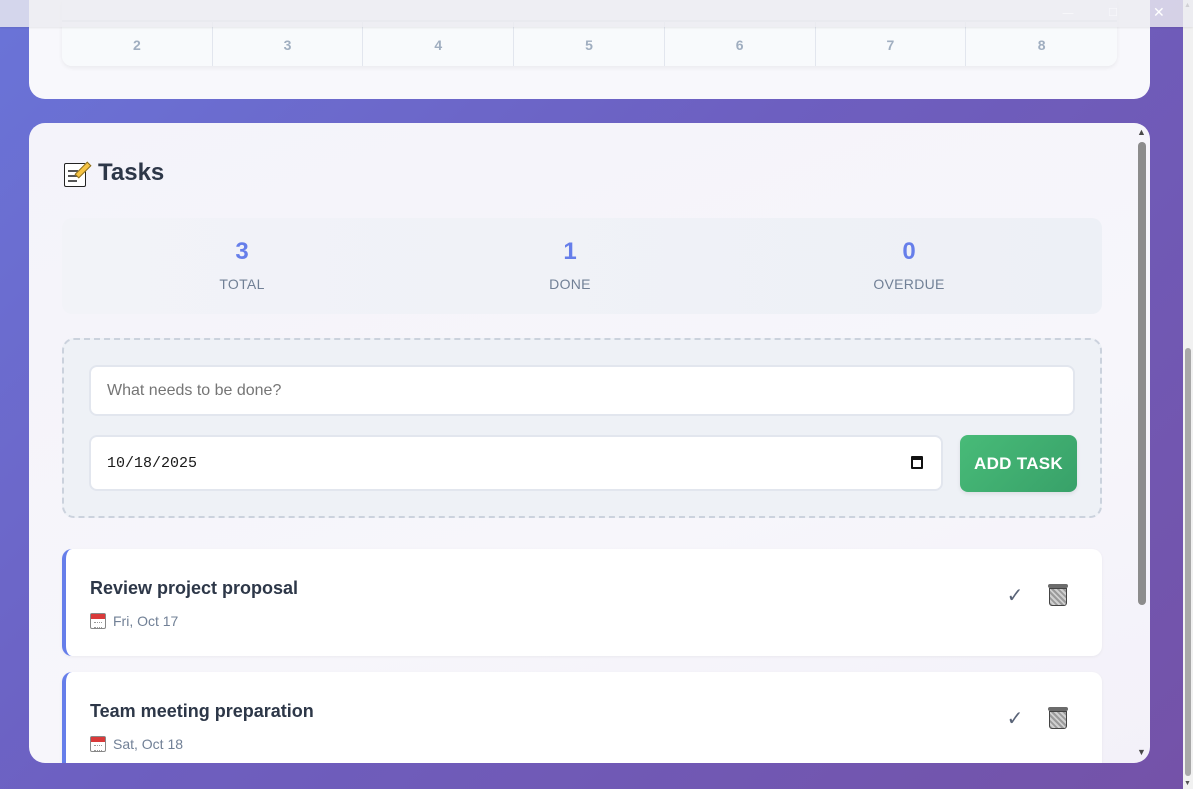 The width and height of the screenshot is (1193, 789). Describe the element at coordinates (516, 463) in the screenshot. I see `task-date-input: 10/18/2025` at that location.